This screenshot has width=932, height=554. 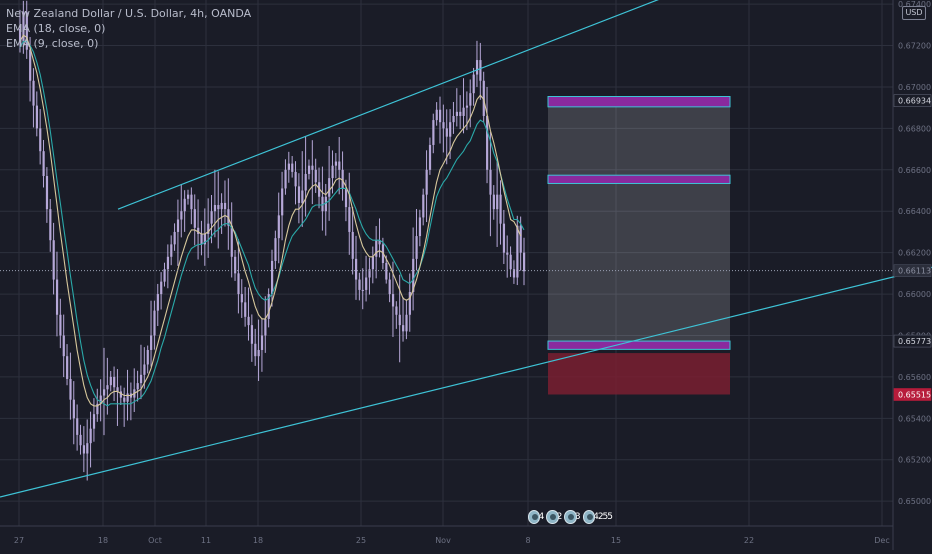 I want to click on economic-events-bar: 4 2 3 4 2 5 5, so click(x=571, y=517).